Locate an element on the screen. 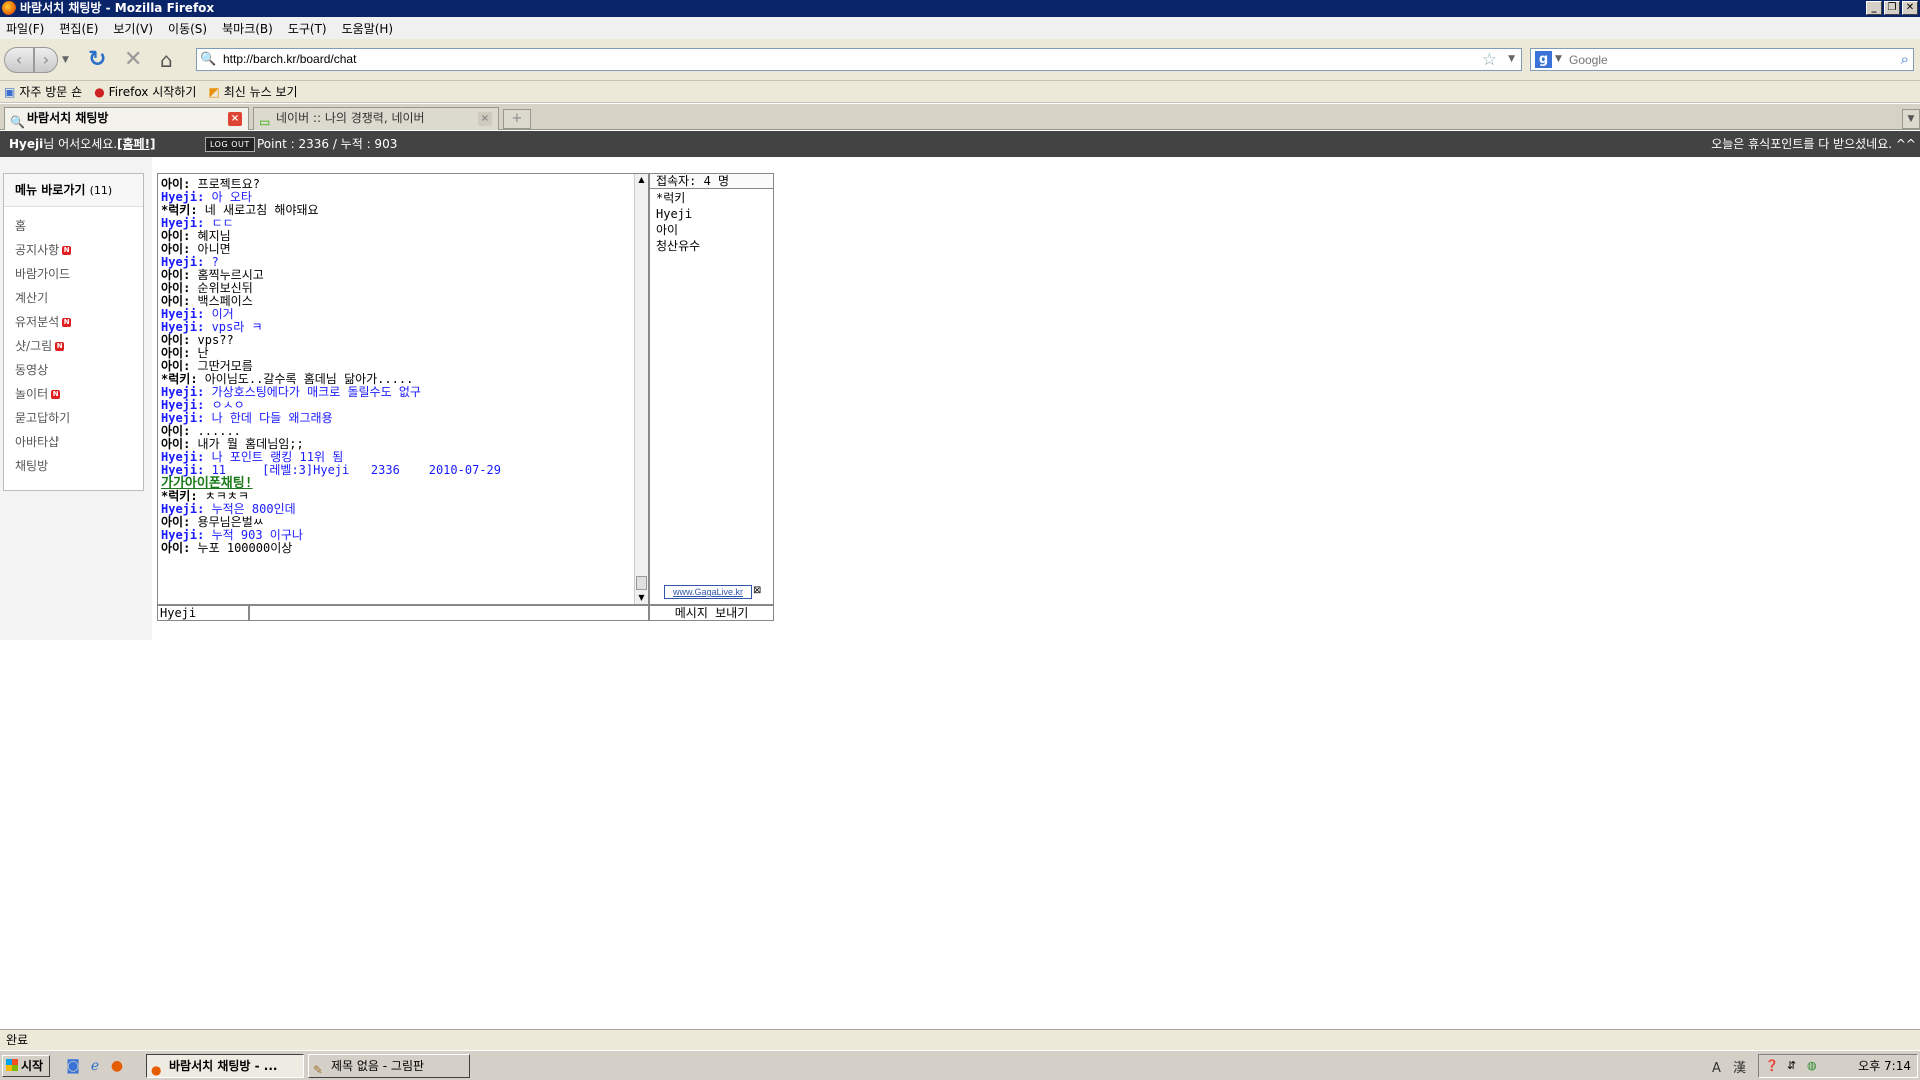 The image size is (1920, 1080). chat-text: 나 한데 다들 왜그래용 is located at coordinates (272, 418).